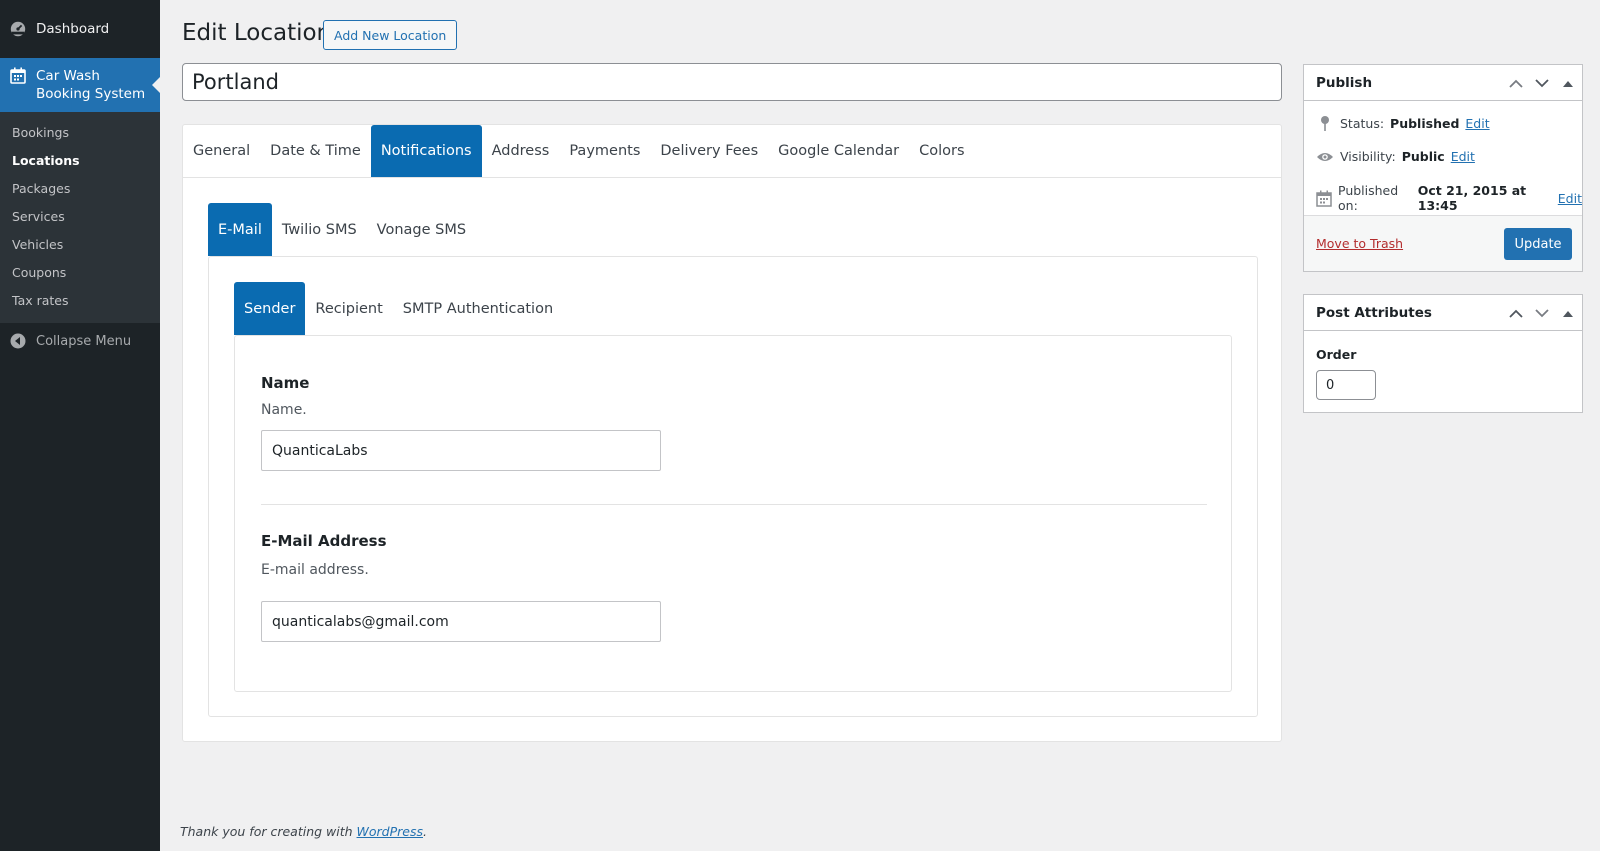 This screenshot has width=1600, height=851. I want to click on edit-visibility-link: Edit, so click(1463, 156).